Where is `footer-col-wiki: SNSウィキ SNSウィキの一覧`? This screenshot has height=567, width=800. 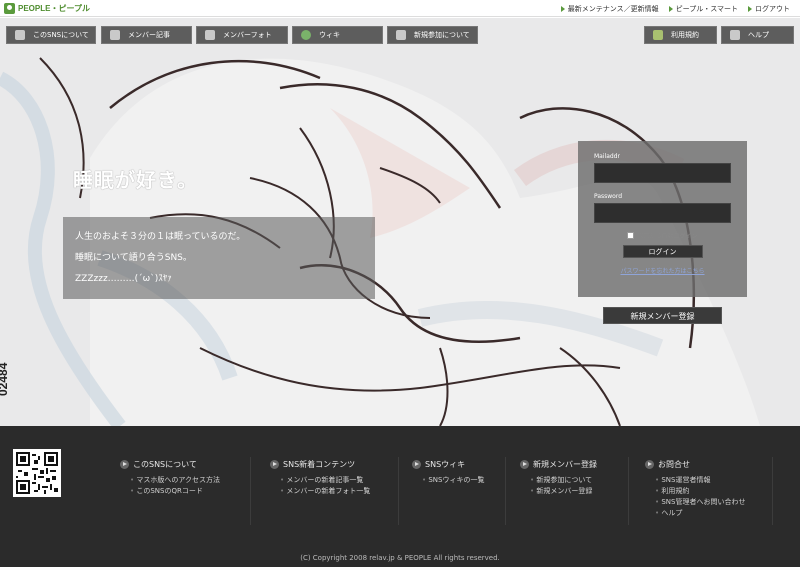 footer-col-wiki: SNSウィキ SNSウィキの一覧 is located at coordinates (448, 472).